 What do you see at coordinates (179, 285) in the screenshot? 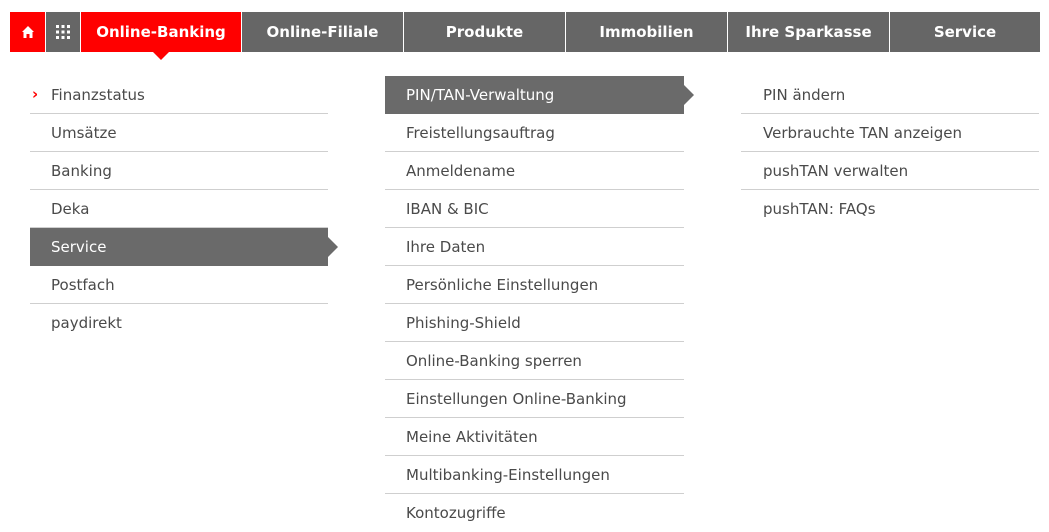
I see `menu-item-postfach: Postfach` at bounding box center [179, 285].